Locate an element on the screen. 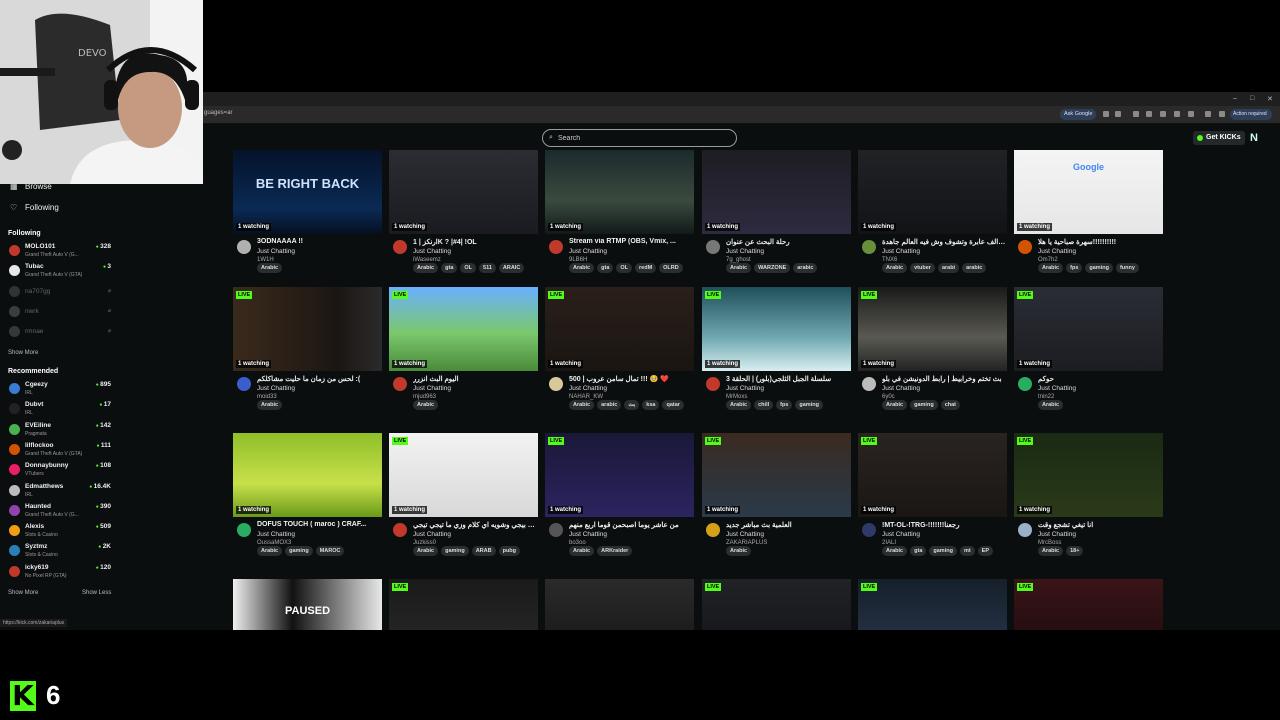 Image resolution: width=1280 pixels, height=720 pixels. stream-card: PAUSED is located at coordinates (307, 604).